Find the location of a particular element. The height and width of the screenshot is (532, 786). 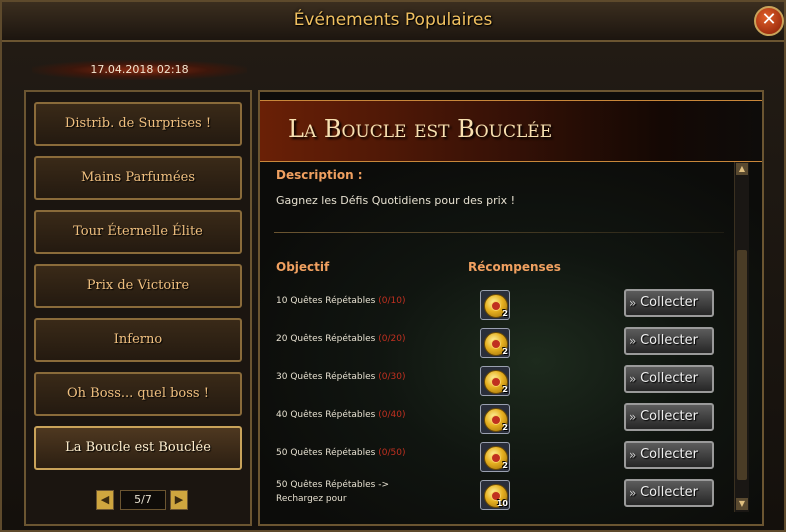

objective-row: 30 Quêtes Répétables (0/30) 2 » Collecter is located at coordinates (511, 383).